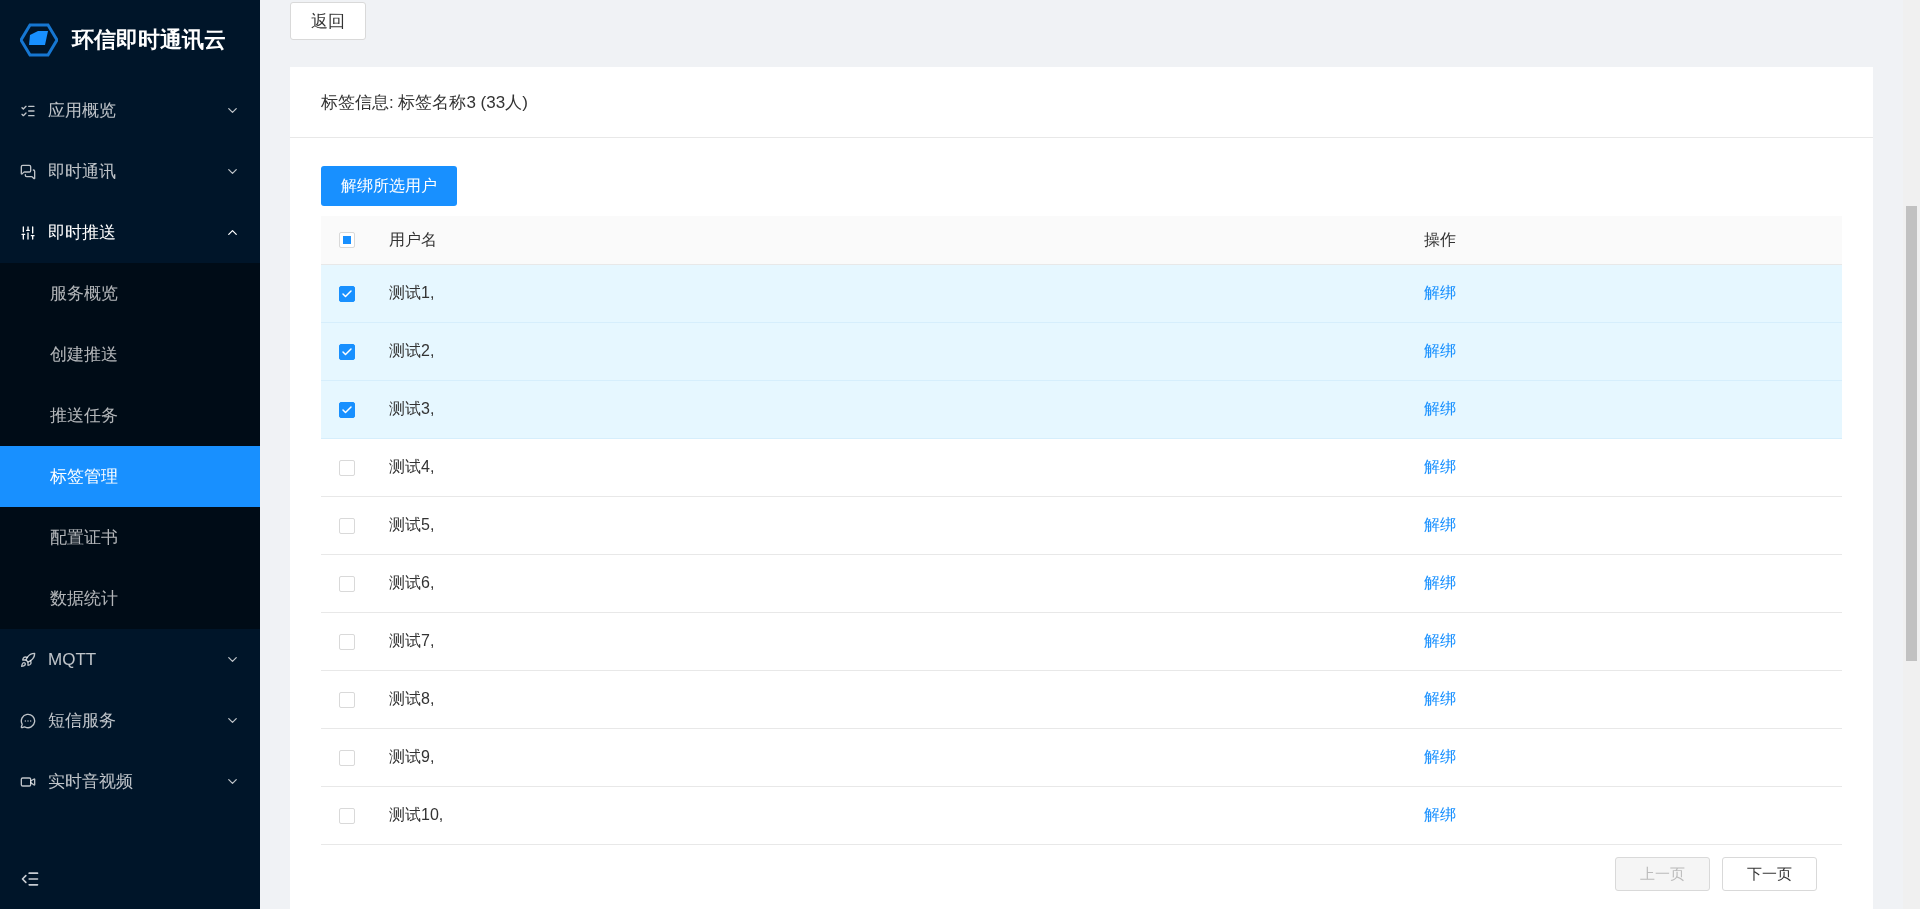 The width and height of the screenshot is (1920, 909). I want to click on username-cell-text: 测试2,, so click(412, 351).